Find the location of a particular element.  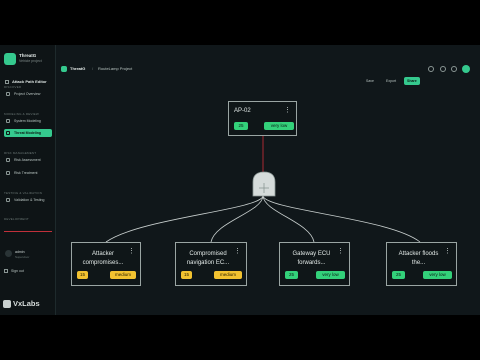

child-node-4: Attacker floods the... ⋮ 25 very low is located at coordinates (421, 264).